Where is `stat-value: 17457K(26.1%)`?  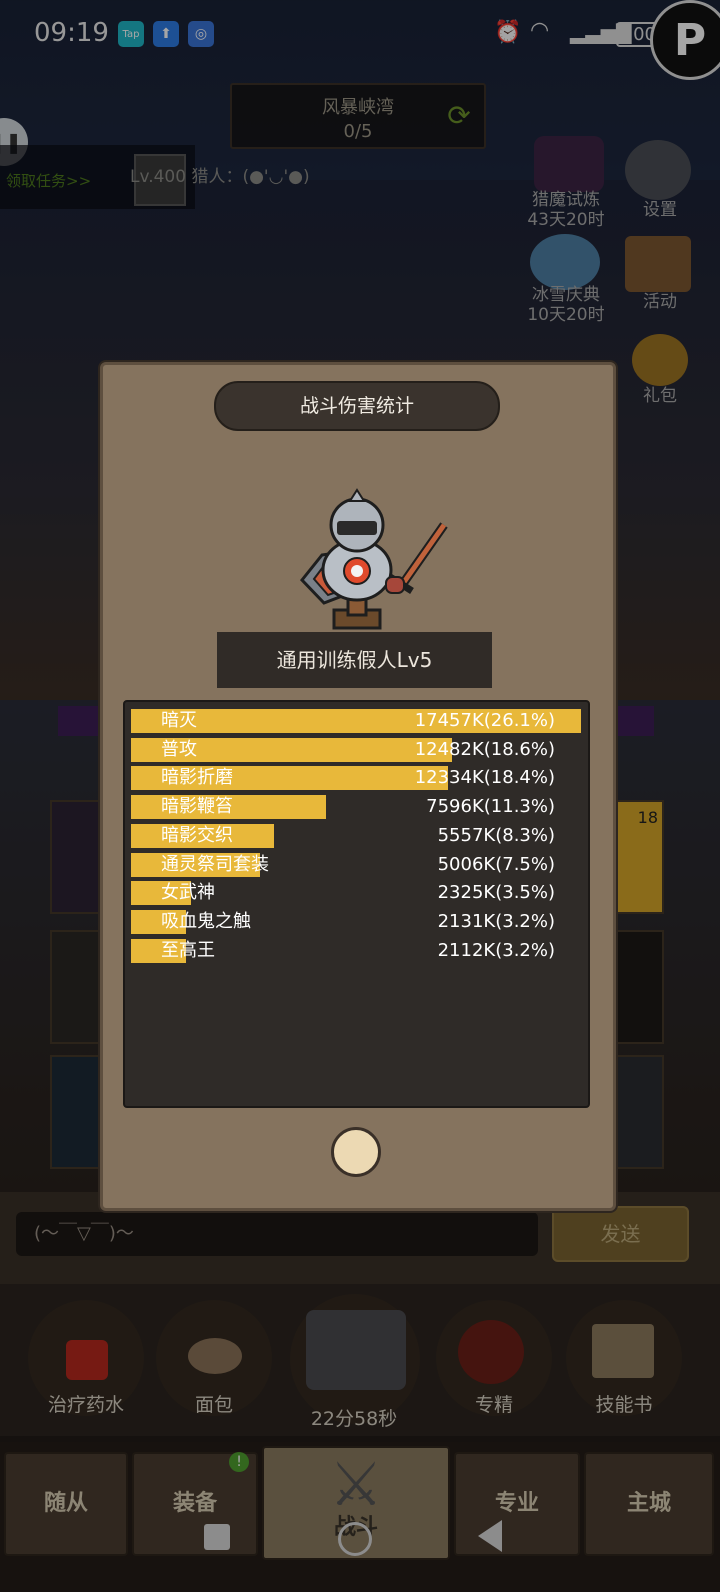 stat-value: 17457K(26.1%) is located at coordinates (484, 720).